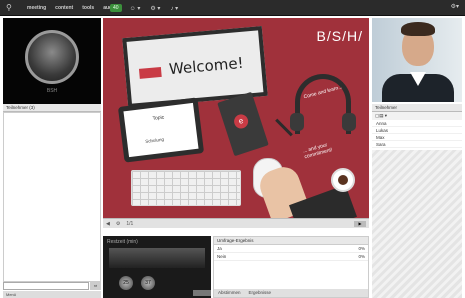 The width and height of the screenshot is (465, 298). Describe the element at coordinates (186, 188) in the screenshot. I see `keyboard-illustration` at that location.